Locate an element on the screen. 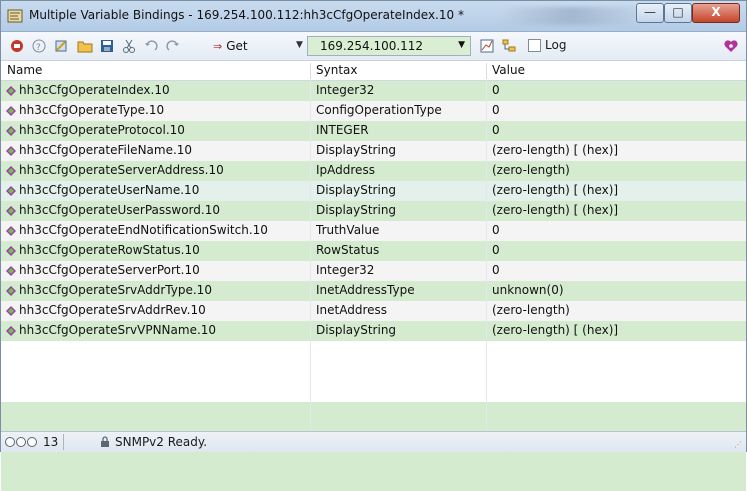 This screenshot has width=747, height=491. table-row: hh3cCfgOperateServerPort.10 Integer32 0 is located at coordinates (373, 271).